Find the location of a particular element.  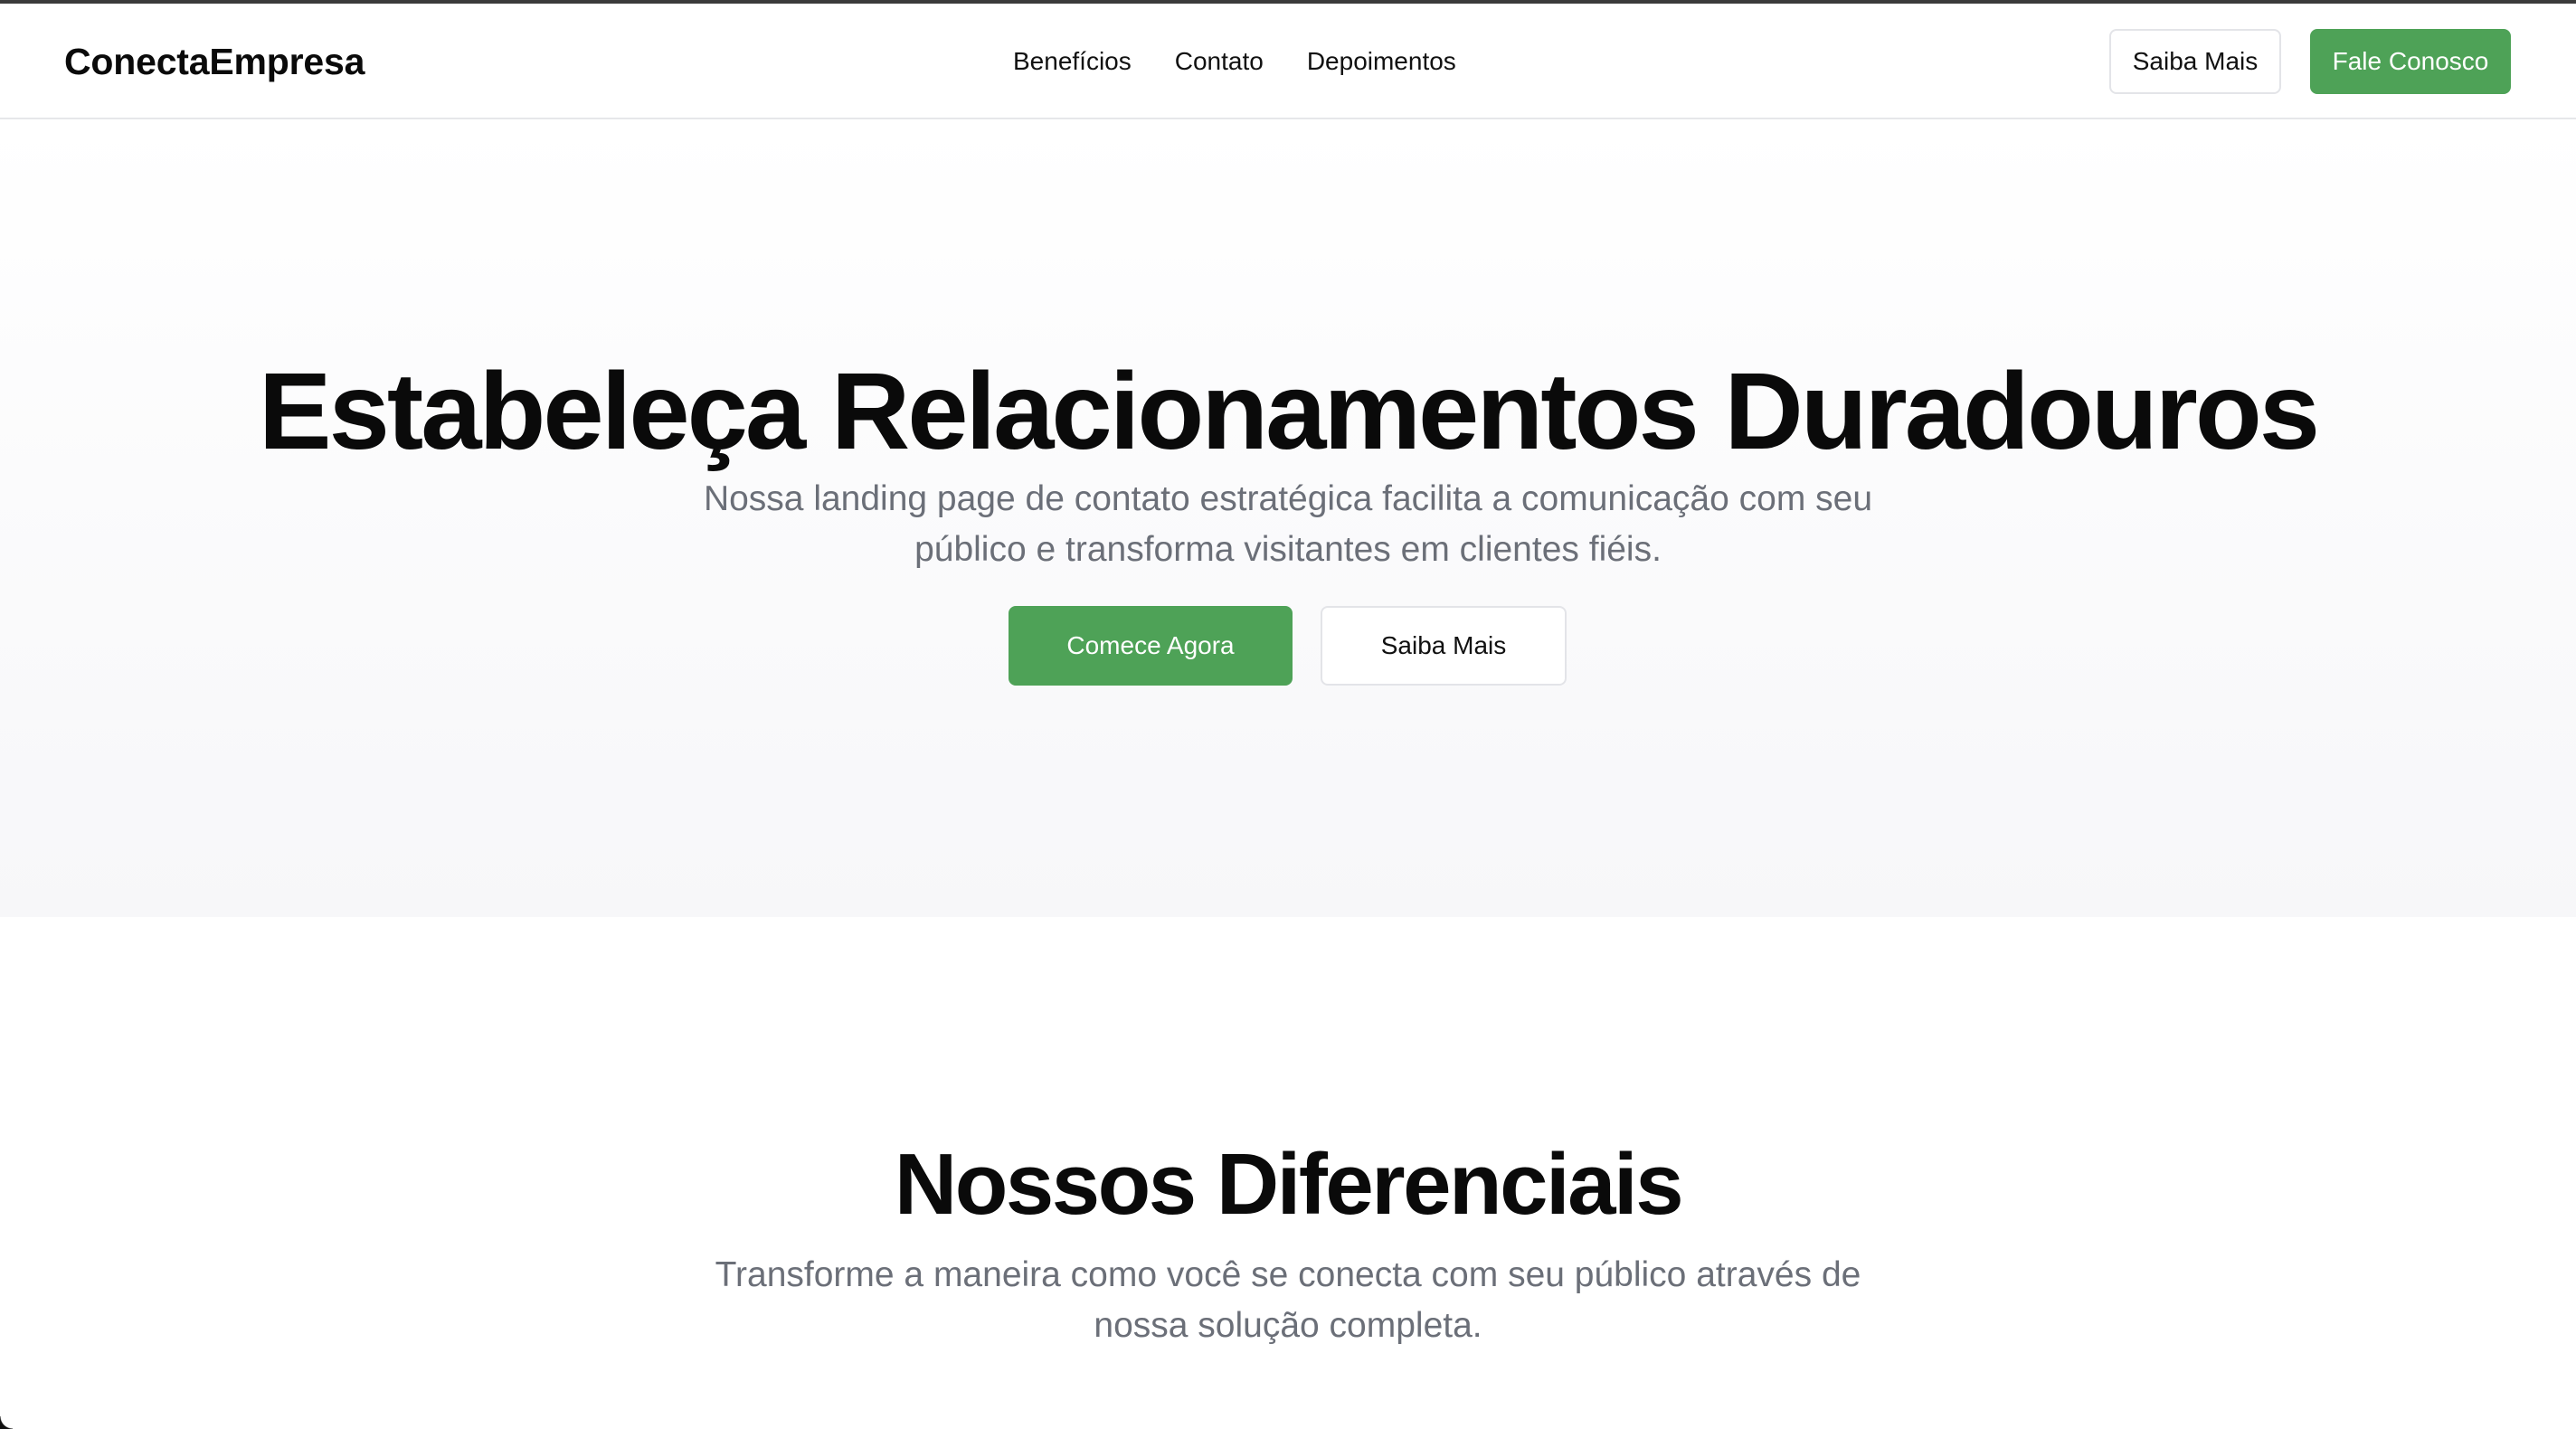

nav-link-beneficios: Benefícios is located at coordinates (1072, 61).